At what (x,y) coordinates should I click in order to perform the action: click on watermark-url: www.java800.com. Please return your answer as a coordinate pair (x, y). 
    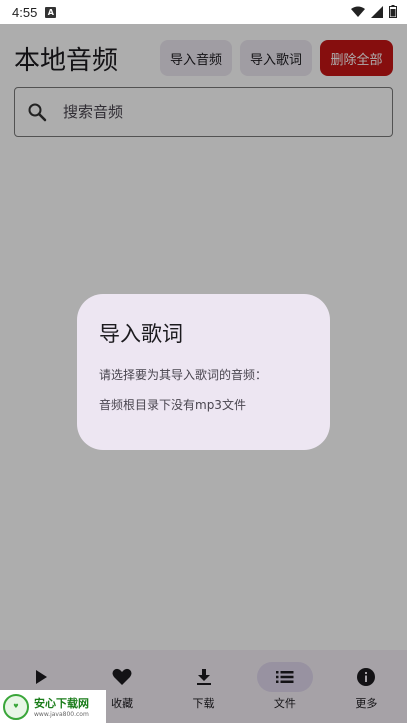
    Looking at the image, I should click on (61, 714).